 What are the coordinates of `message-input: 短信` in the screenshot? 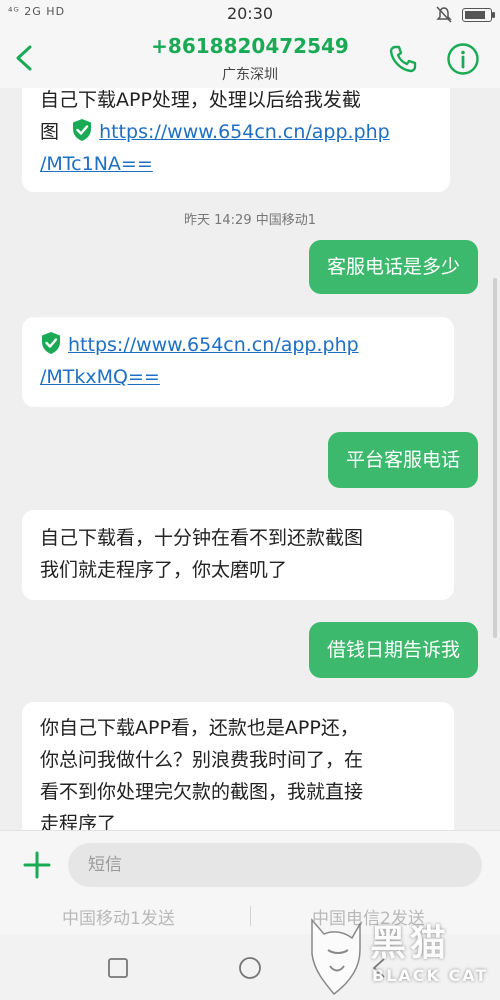 It's located at (275, 865).